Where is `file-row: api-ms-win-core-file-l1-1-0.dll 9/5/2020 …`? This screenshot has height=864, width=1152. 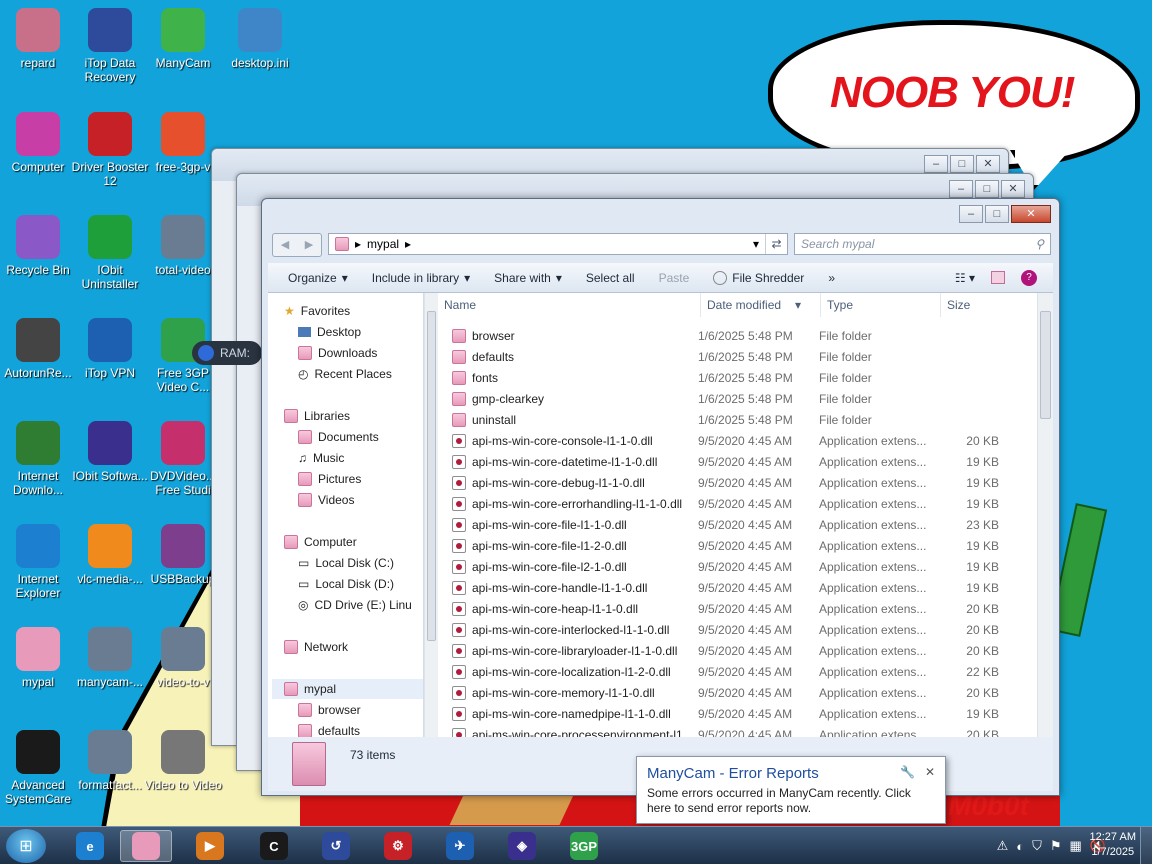 file-row: api-ms-win-core-file-l1-1-0.dll 9/5/2020 … is located at coordinates (737, 524).